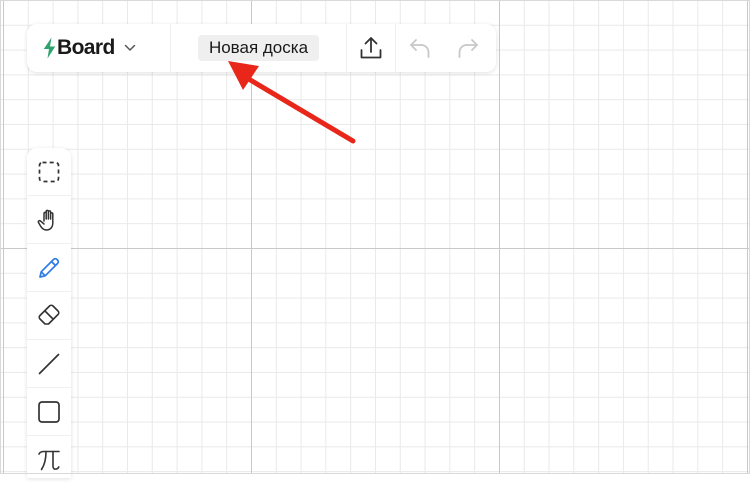  I want to click on eraser-icon, so click(49, 314).